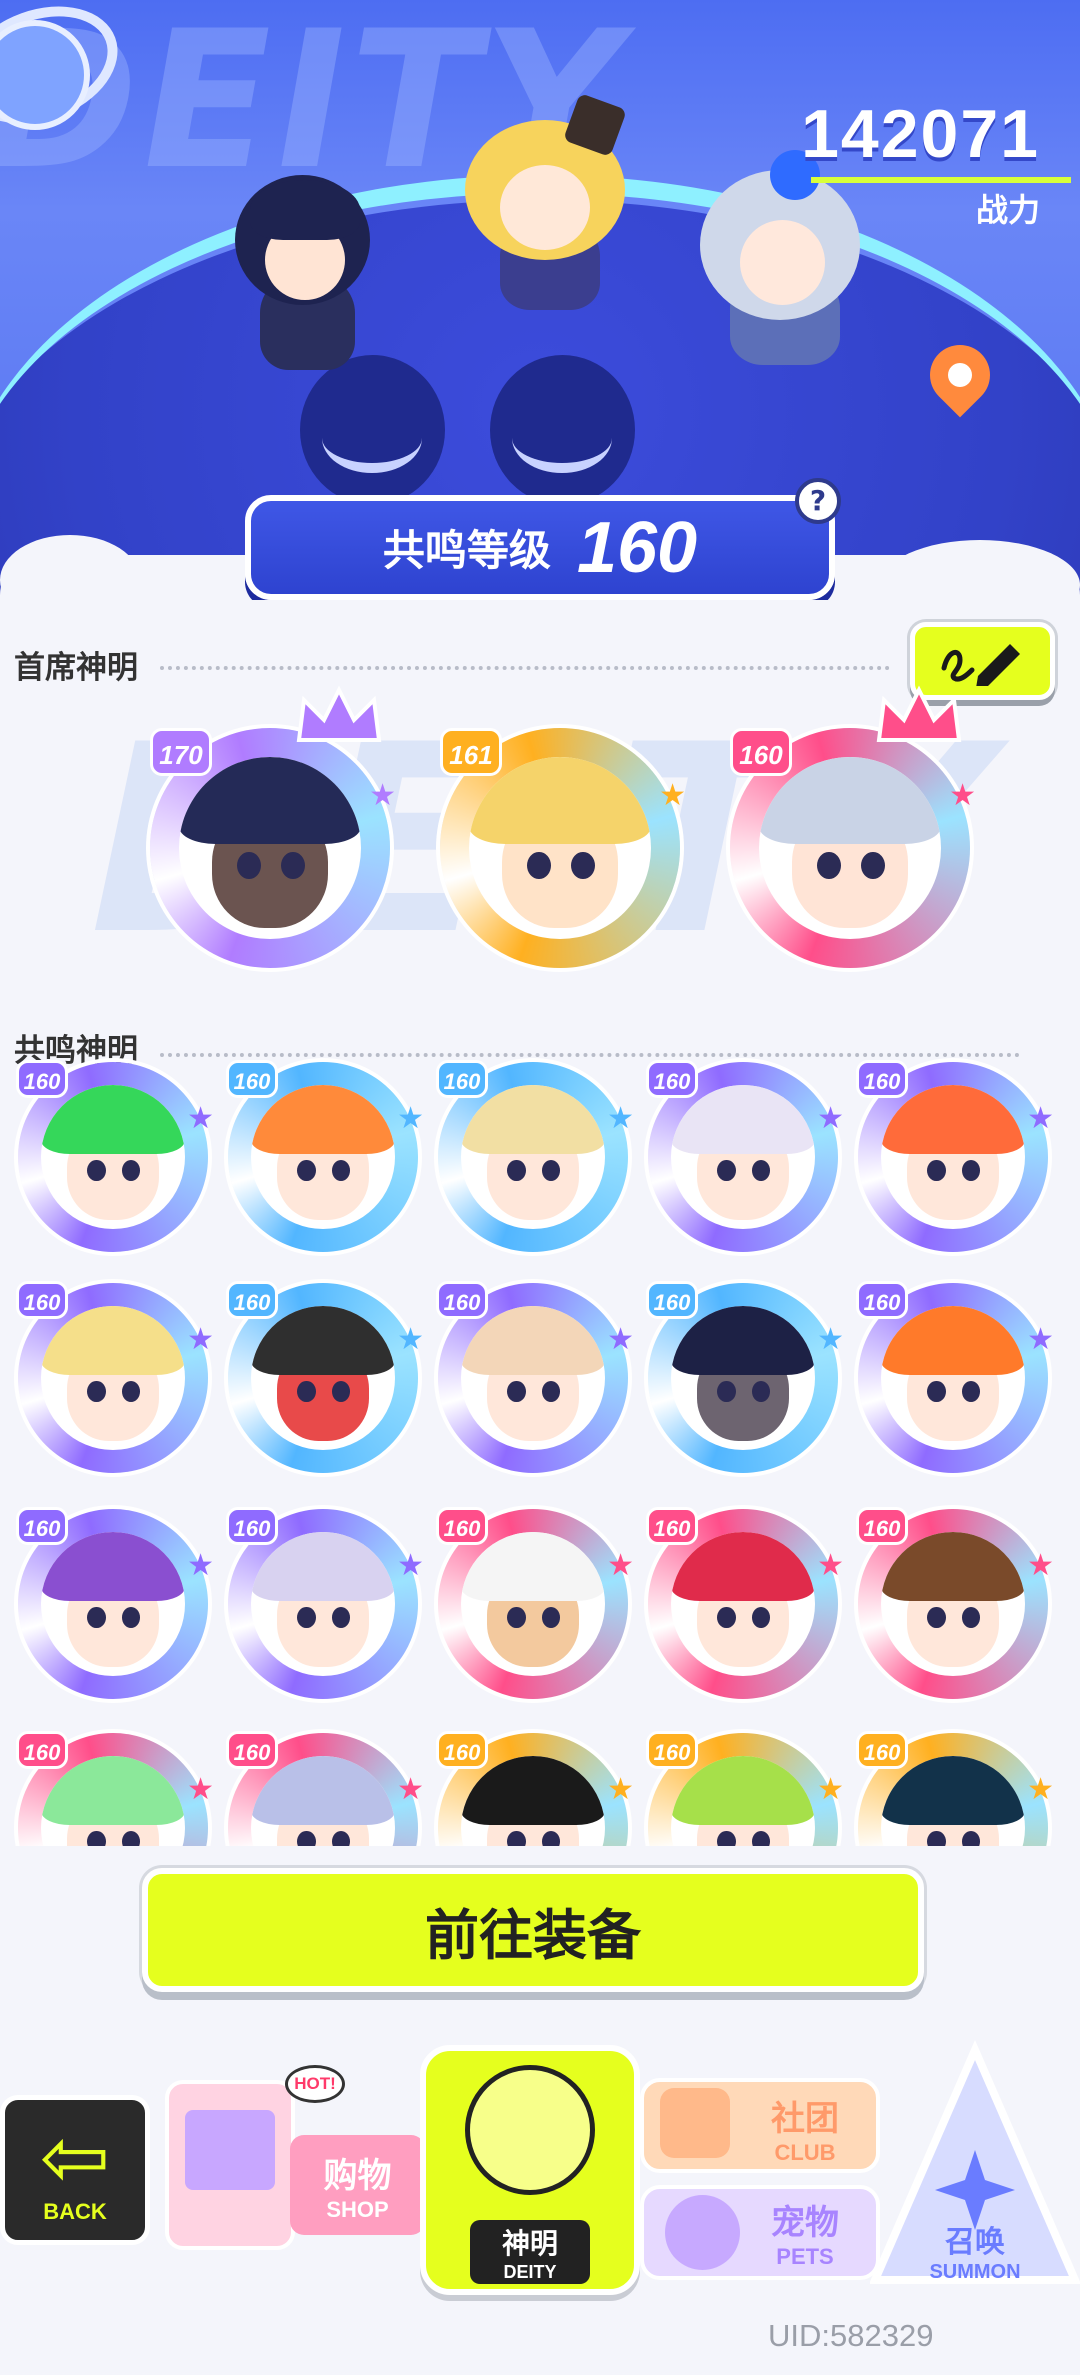 This screenshot has height=2375, width=1080. What do you see at coordinates (805, 2118) in the screenshot?
I see `club-label-cn: 社团` at bounding box center [805, 2118].